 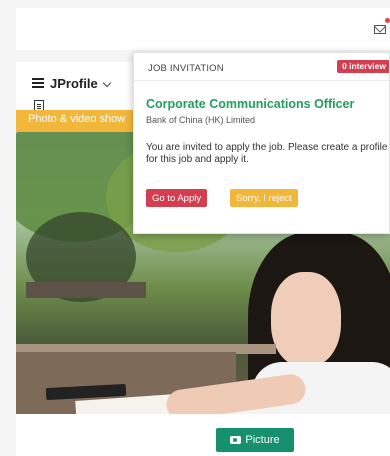 I want to click on job-title: Corporate Communications Officer, so click(x=250, y=104).